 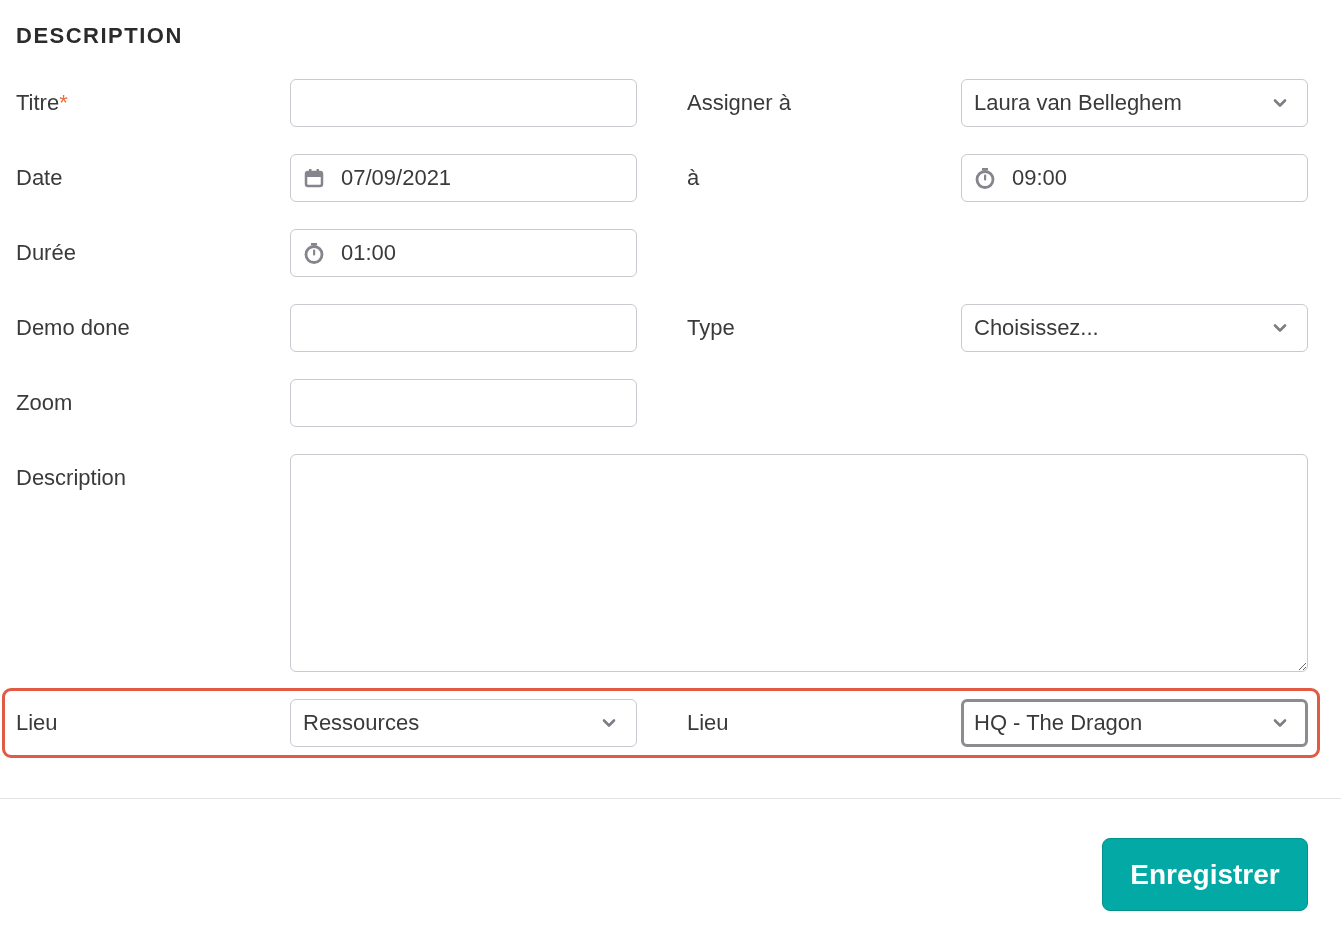 I want to click on select-field: Laura van Belleghem, so click(x=1134, y=103).